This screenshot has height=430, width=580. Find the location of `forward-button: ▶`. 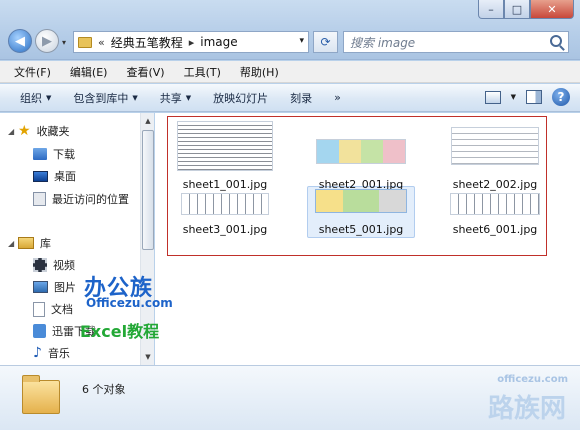

forward-button: ▶ is located at coordinates (47, 41).